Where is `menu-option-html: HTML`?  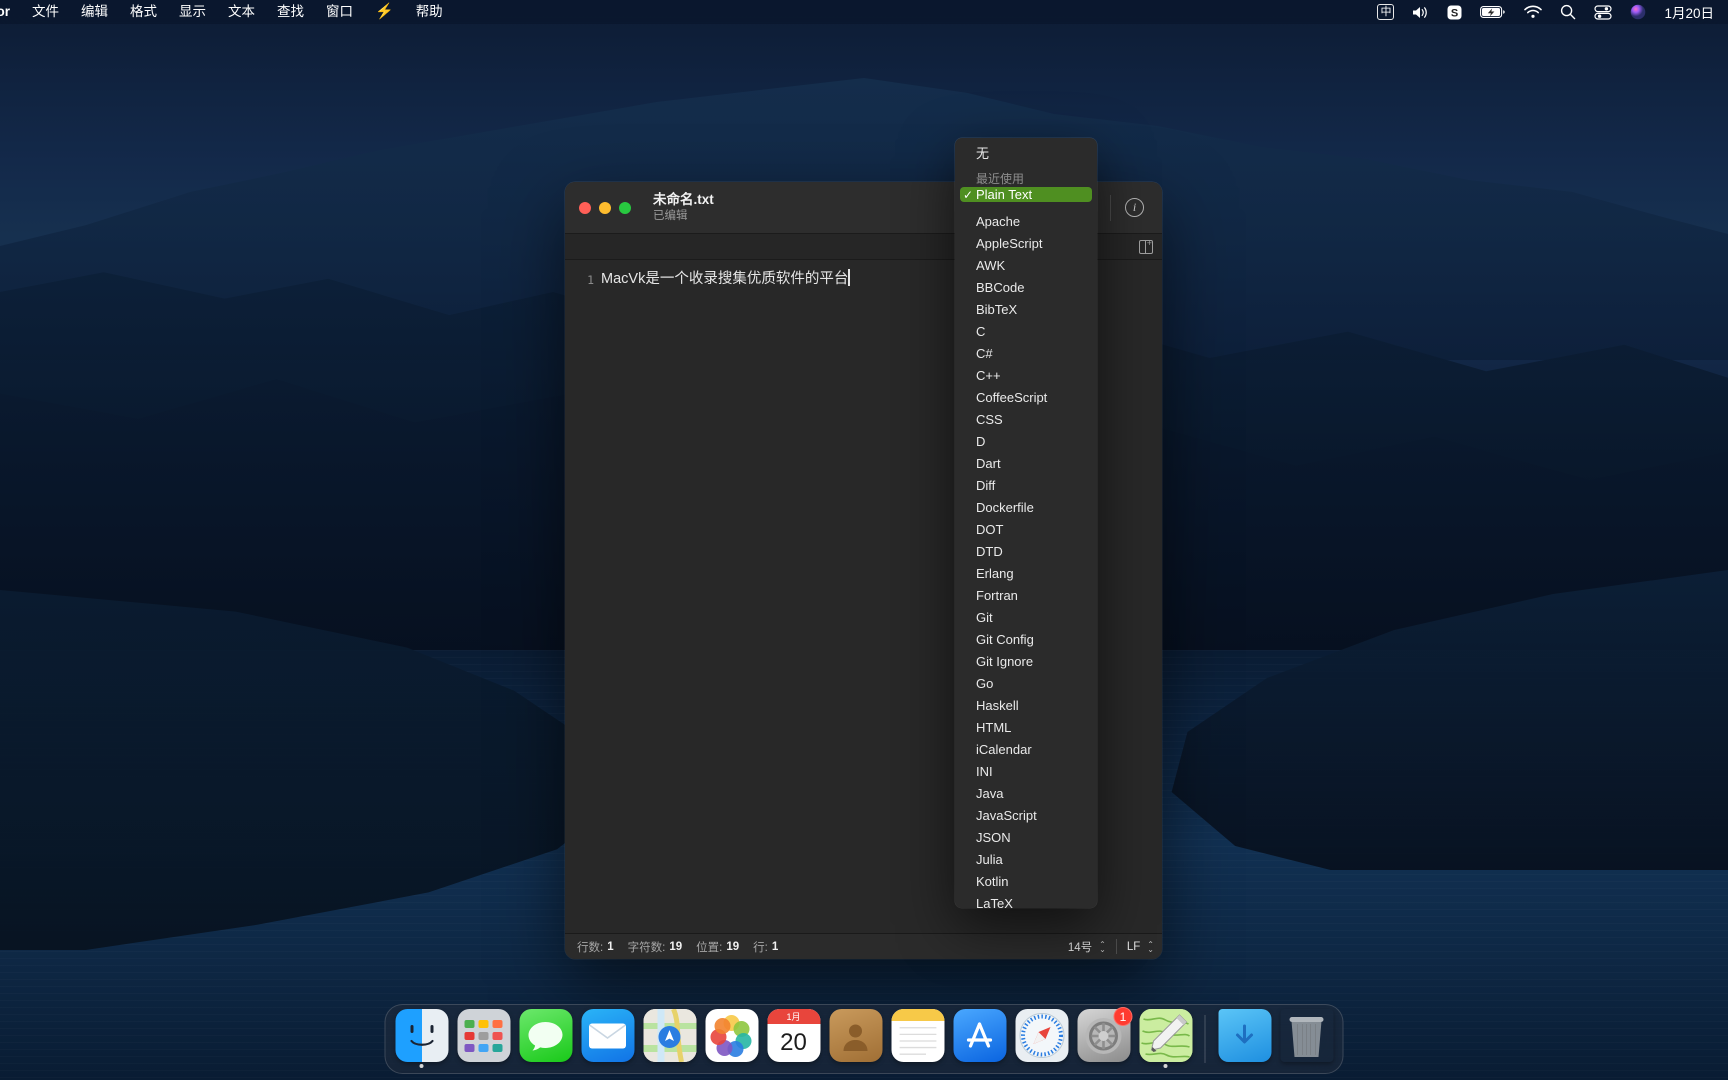
menu-option-html: HTML is located at coordinates (1026, 727).